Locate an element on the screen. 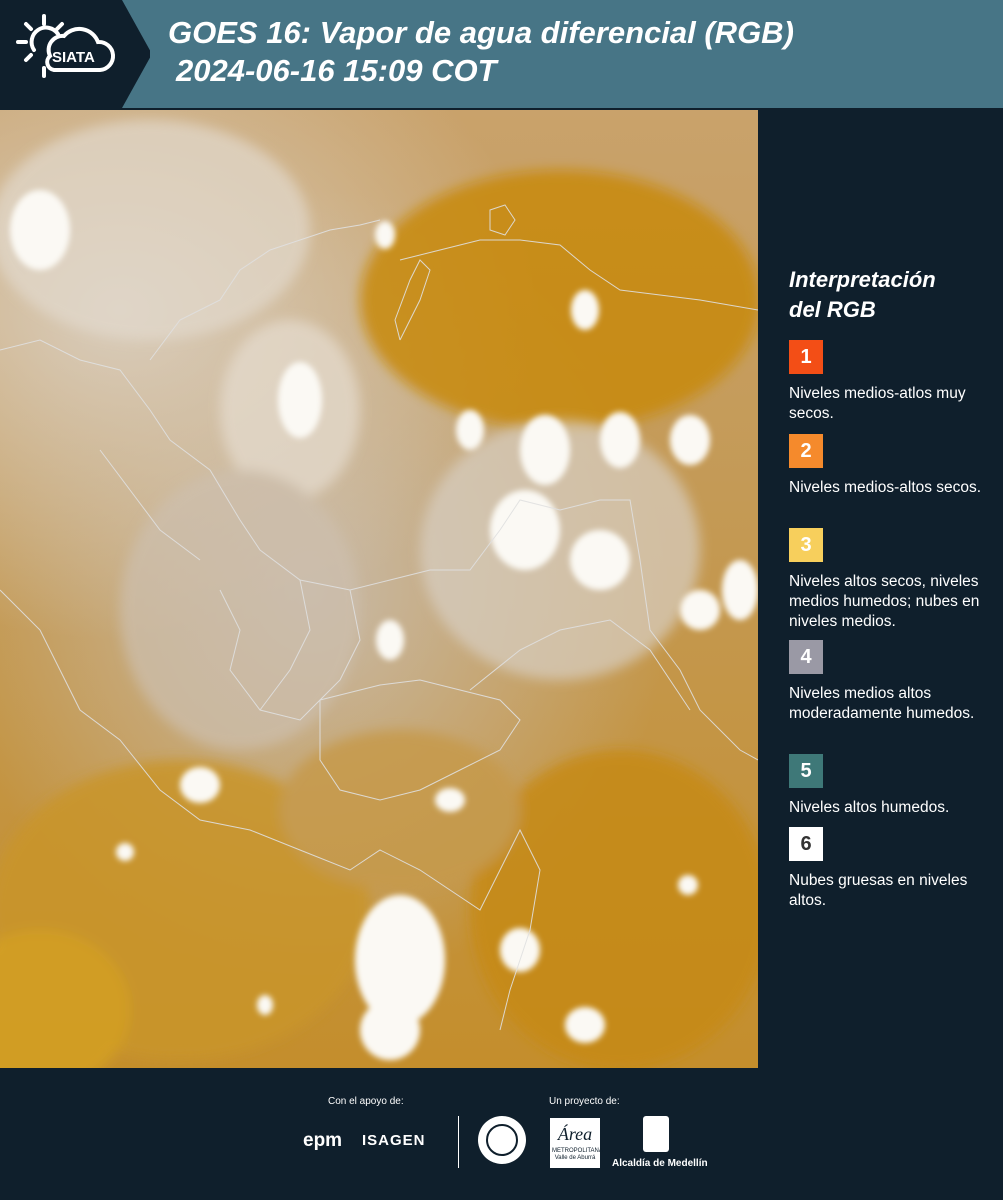 This screenshot has width=1003, height=1200. alcaldia-shield-icon is located at coordinates (656, 1134).